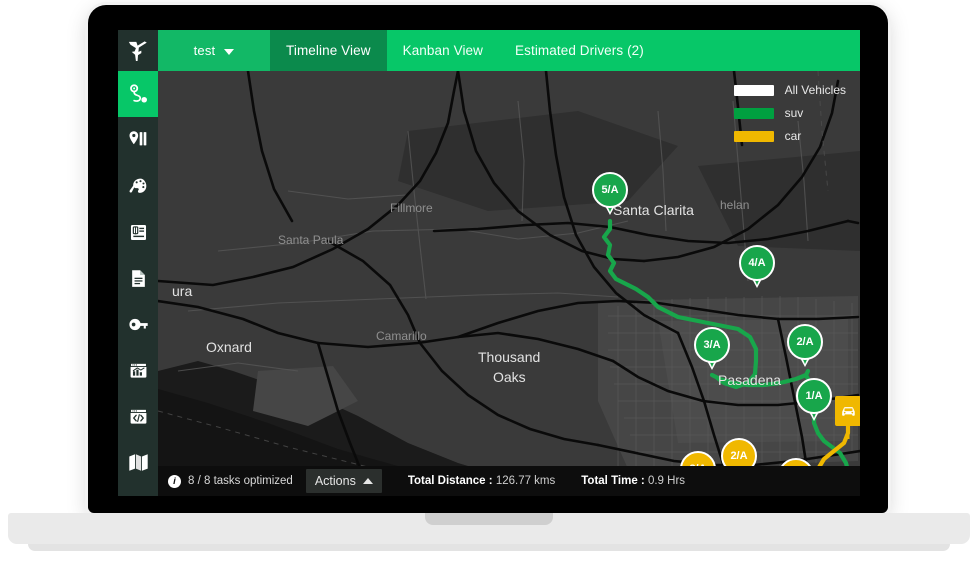  What do you see at coordinates (450, 481) in the screenshot?
I see `total-distance-label: Total Distance :` at bounding box center [450, 481].